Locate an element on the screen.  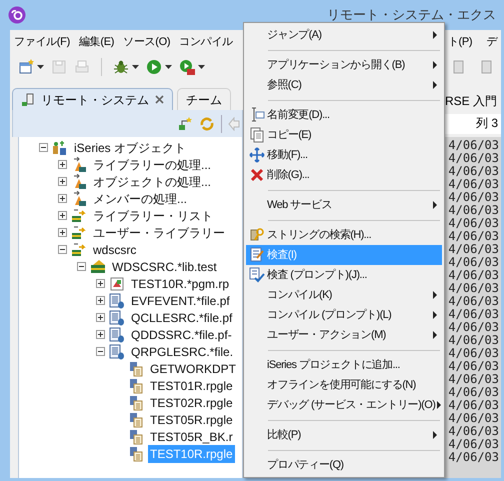
menu-item: コピー(E) is located at coordinates (344, 135).